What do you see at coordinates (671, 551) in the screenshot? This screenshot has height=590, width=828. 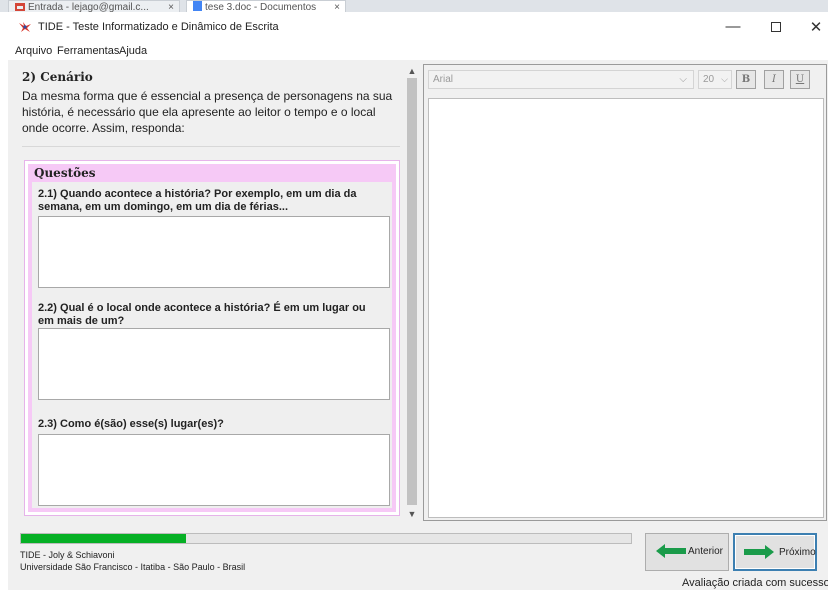 I see `arrow-left-icon` at bounding box center [671, 551].